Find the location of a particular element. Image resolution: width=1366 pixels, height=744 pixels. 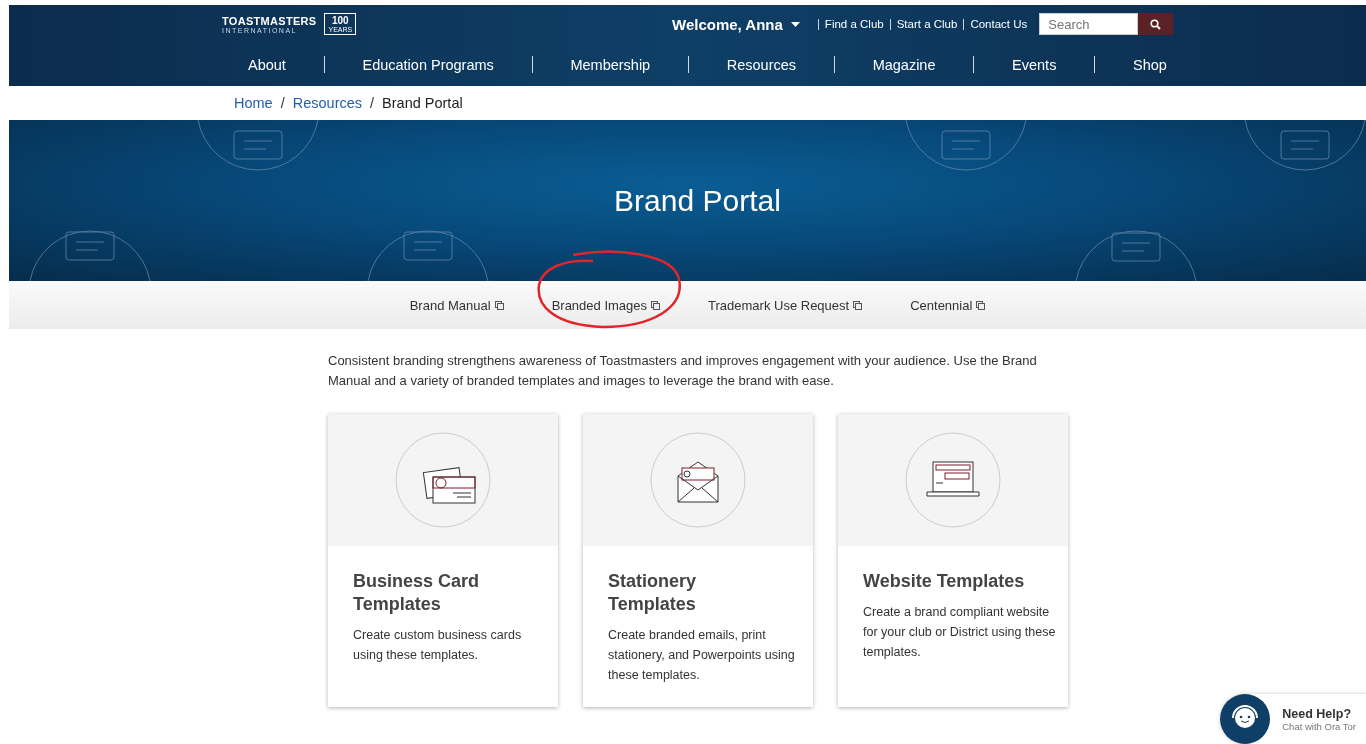

breadcrumb-link: Resources is located at coordinates (327, 103).